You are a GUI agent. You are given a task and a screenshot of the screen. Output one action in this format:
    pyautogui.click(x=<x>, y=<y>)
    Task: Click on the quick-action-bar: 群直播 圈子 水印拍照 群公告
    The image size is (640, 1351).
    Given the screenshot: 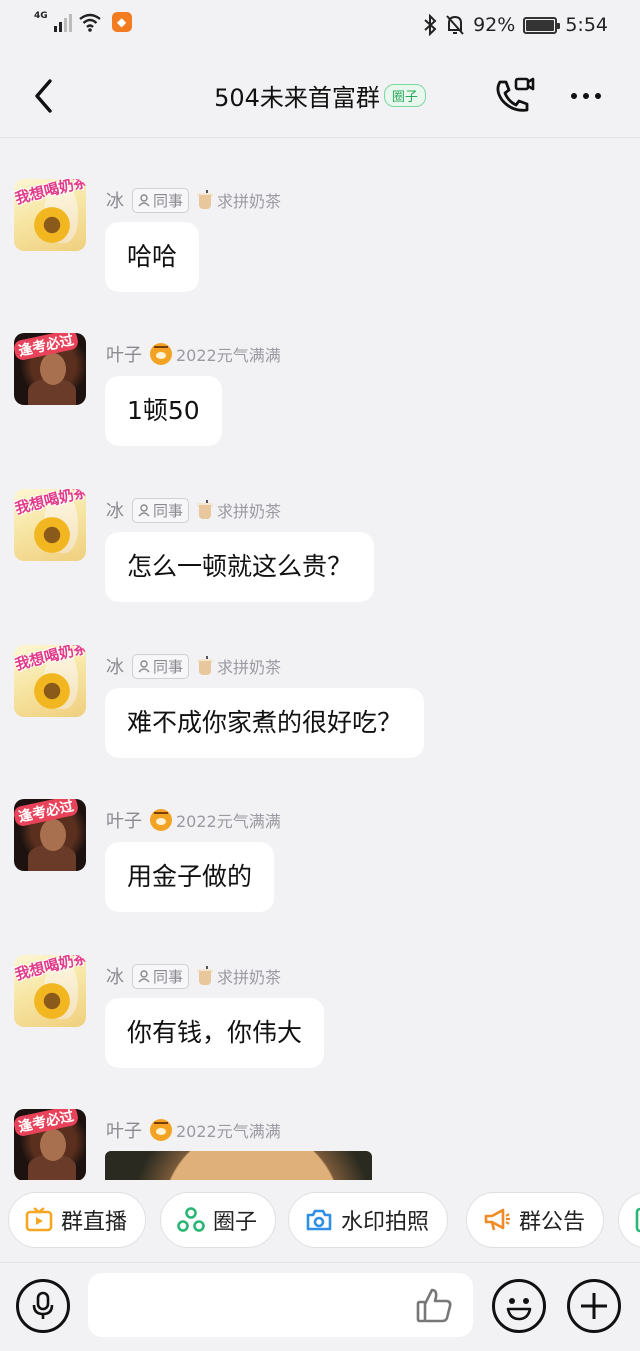 What is the action you would take?
    pyautogui.click(x=320, y=1221)
    